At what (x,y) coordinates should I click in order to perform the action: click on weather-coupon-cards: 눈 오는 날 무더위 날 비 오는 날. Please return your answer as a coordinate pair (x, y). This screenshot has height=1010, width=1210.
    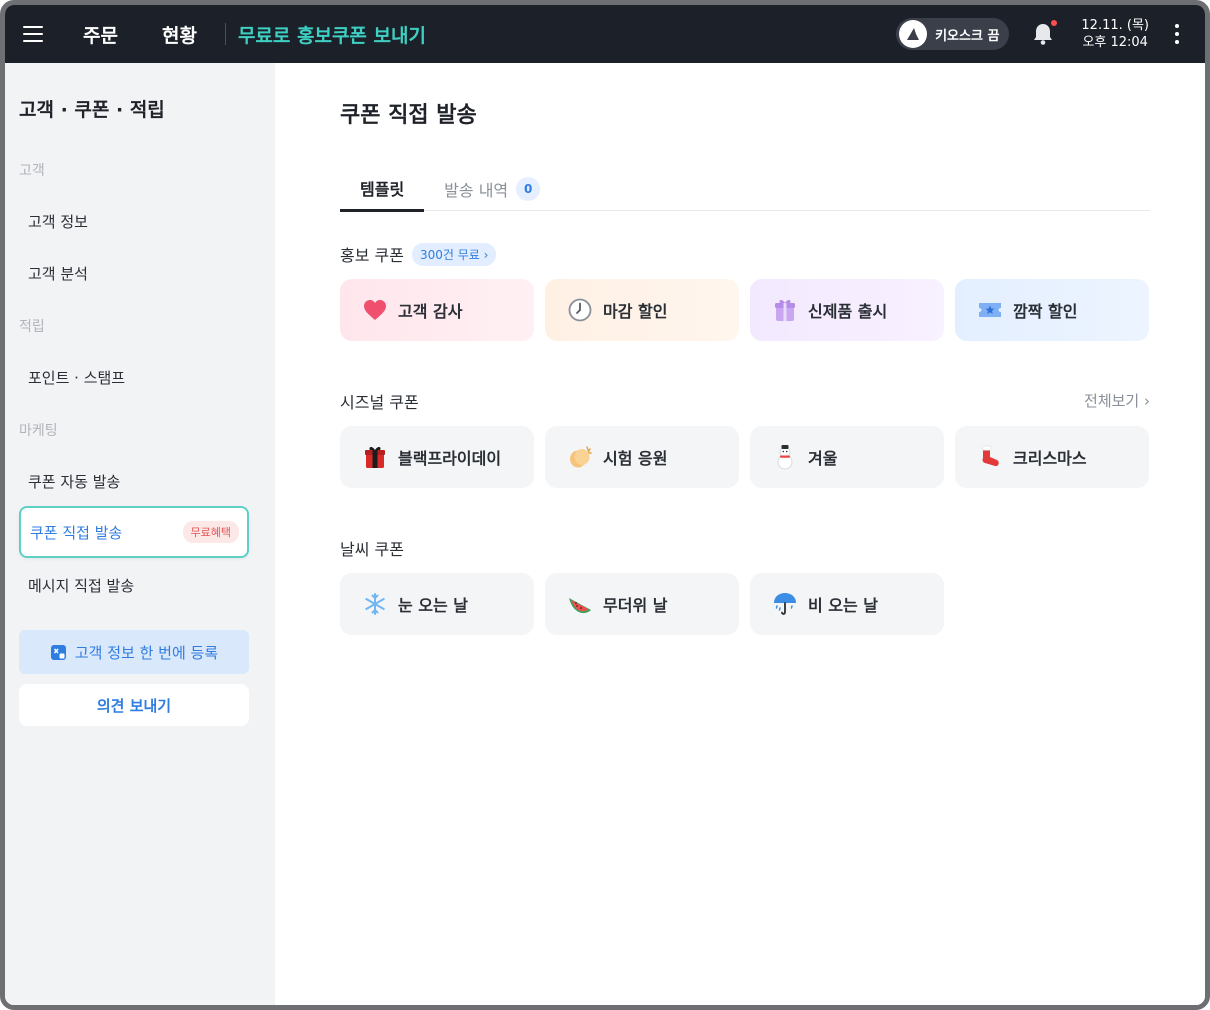
    Looking at the image, I should click on (642, 604).